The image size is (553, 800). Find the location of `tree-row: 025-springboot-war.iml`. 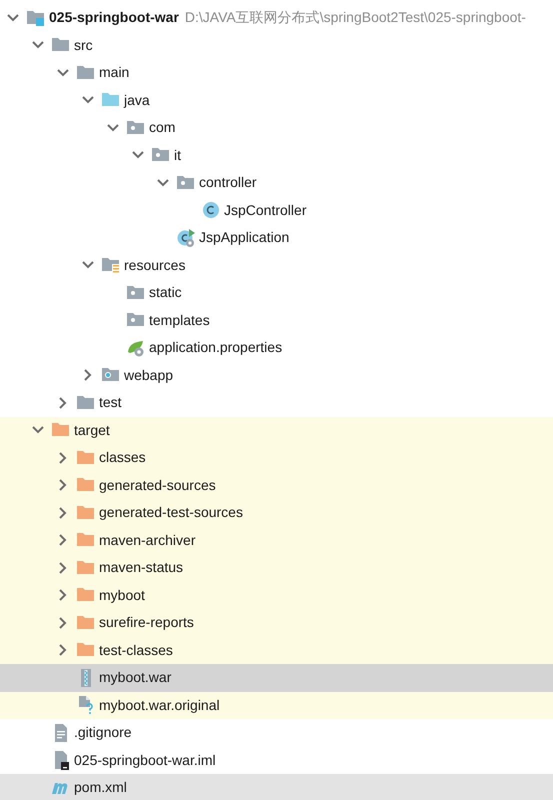

tree-row: 025-springboot-war.iml is located at coordinates (276, 760).